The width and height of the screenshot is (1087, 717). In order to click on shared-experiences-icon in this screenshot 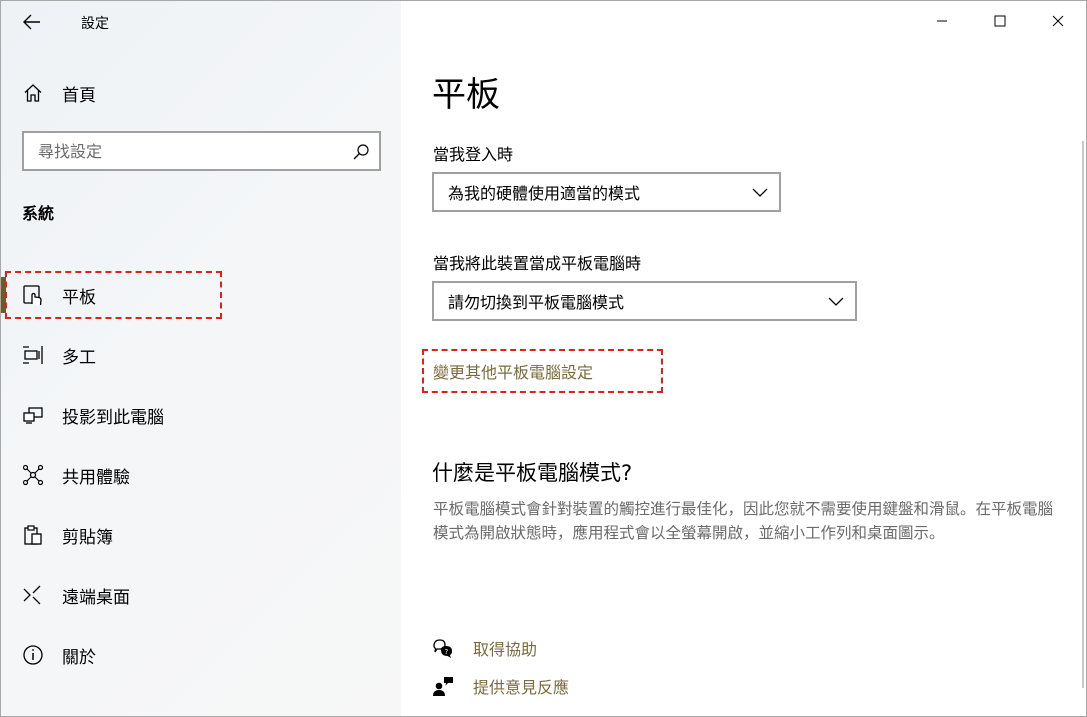, I will do `click(33, 475)`.